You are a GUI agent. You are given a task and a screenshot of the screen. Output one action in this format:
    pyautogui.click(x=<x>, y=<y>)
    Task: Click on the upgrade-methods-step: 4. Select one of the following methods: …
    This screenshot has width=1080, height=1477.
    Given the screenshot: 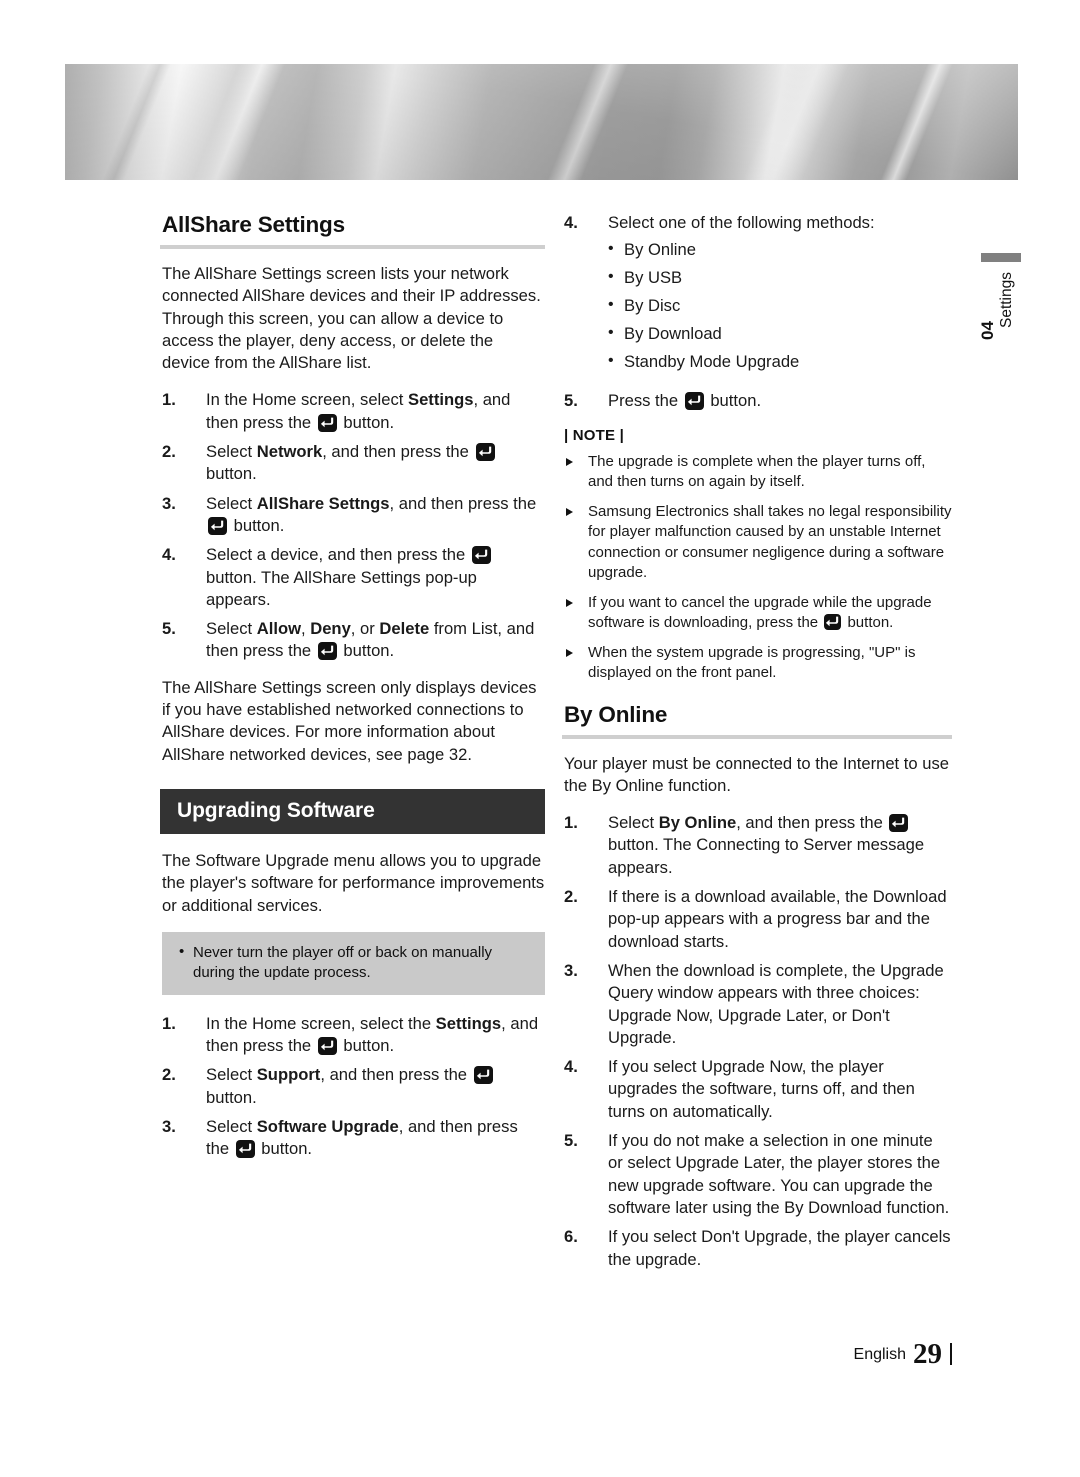 What is the action you would take?
    pyautogui.click(x=757, y=294)
    